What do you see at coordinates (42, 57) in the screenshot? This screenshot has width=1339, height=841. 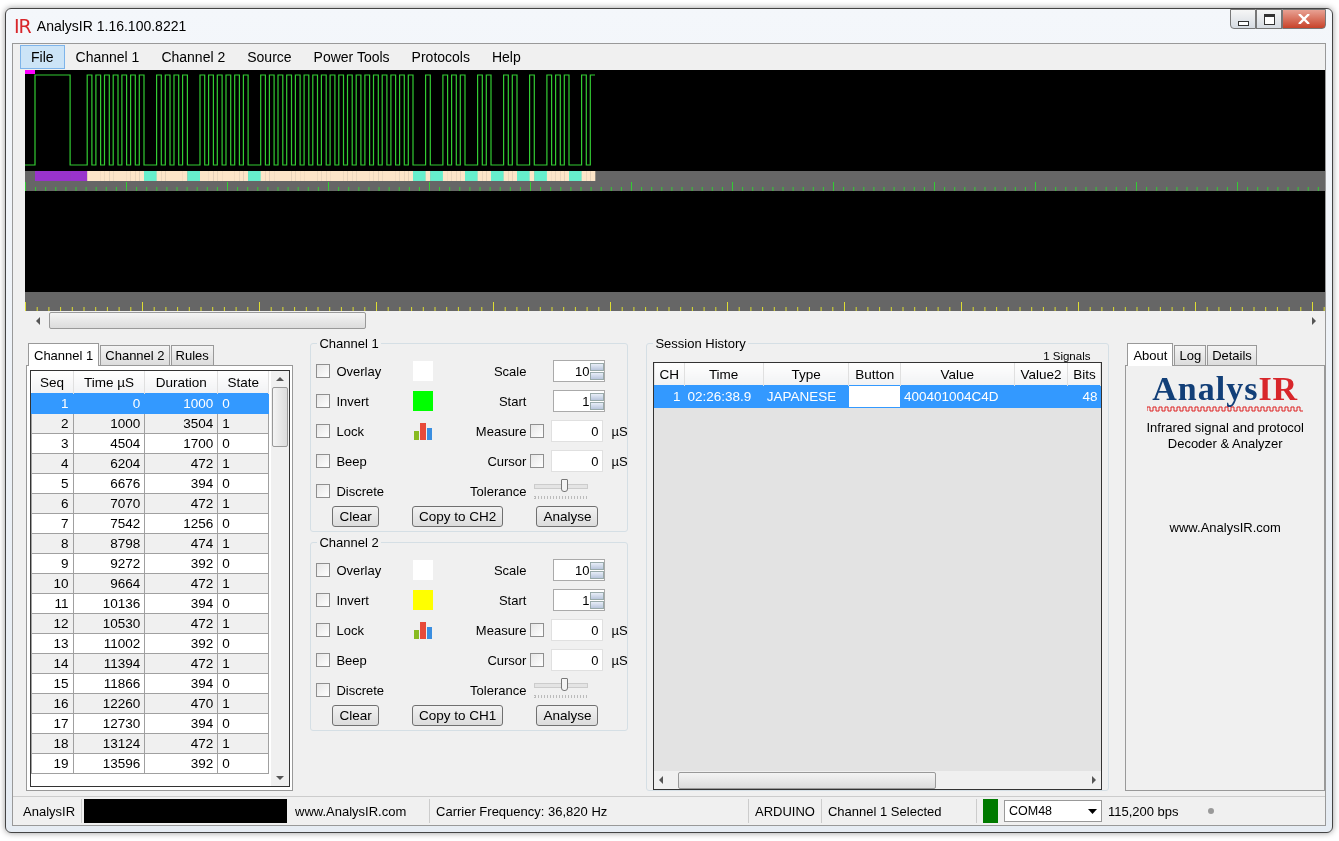 I see `menu-item: File` at bounding box center [42, 57].